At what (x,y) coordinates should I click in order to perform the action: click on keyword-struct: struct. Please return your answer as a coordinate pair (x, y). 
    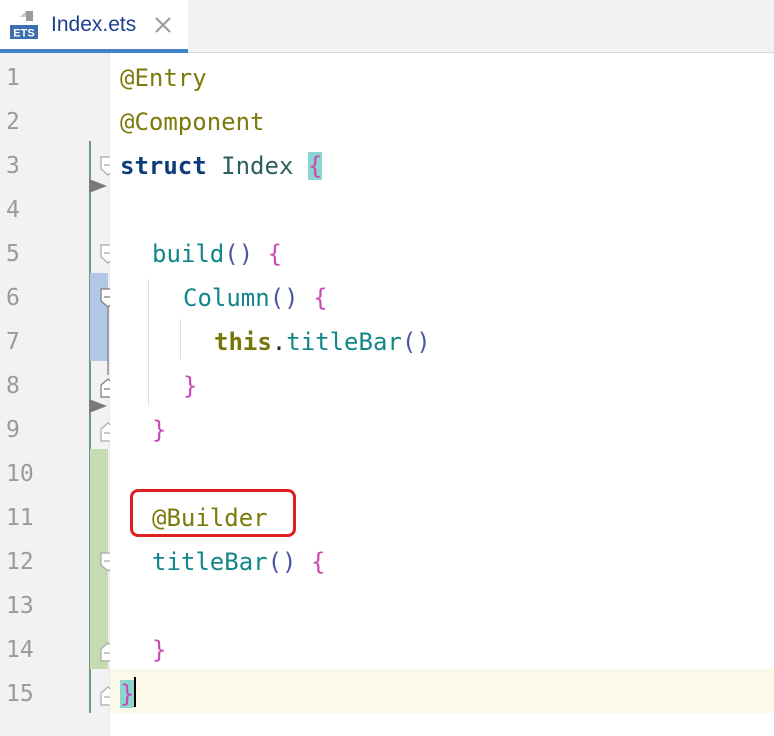
    Looking at the image, I should click on (163, 166).